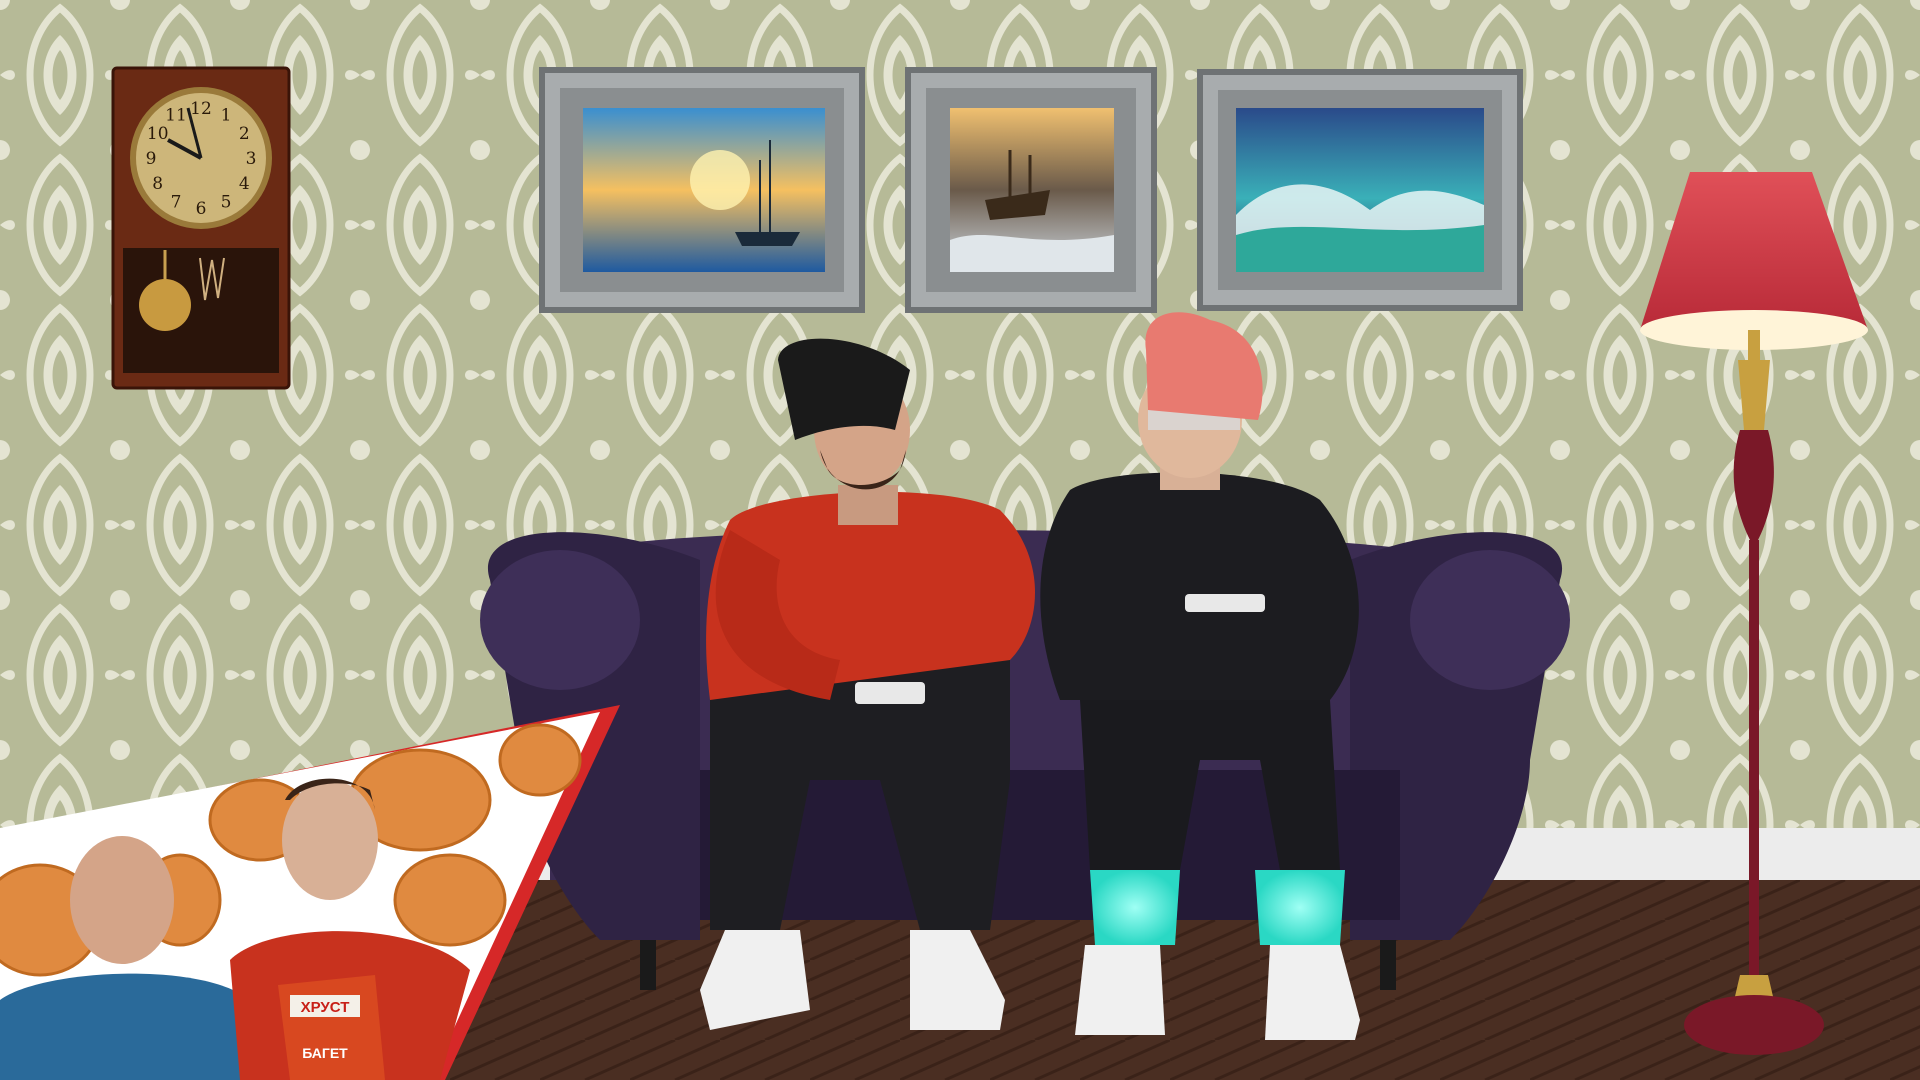 The width and height of the screenshot is (1920, 1080). Describe the element at coordinates (226, 116) in the screenshot. I see `clock-numeral: 1` at that location.